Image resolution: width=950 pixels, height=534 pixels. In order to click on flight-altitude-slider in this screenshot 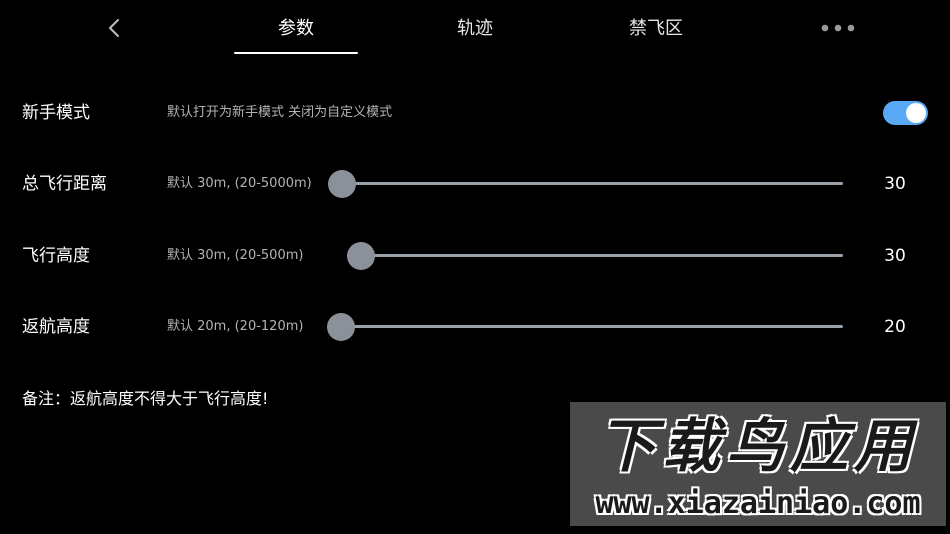, I will do `click(597, 255)`.